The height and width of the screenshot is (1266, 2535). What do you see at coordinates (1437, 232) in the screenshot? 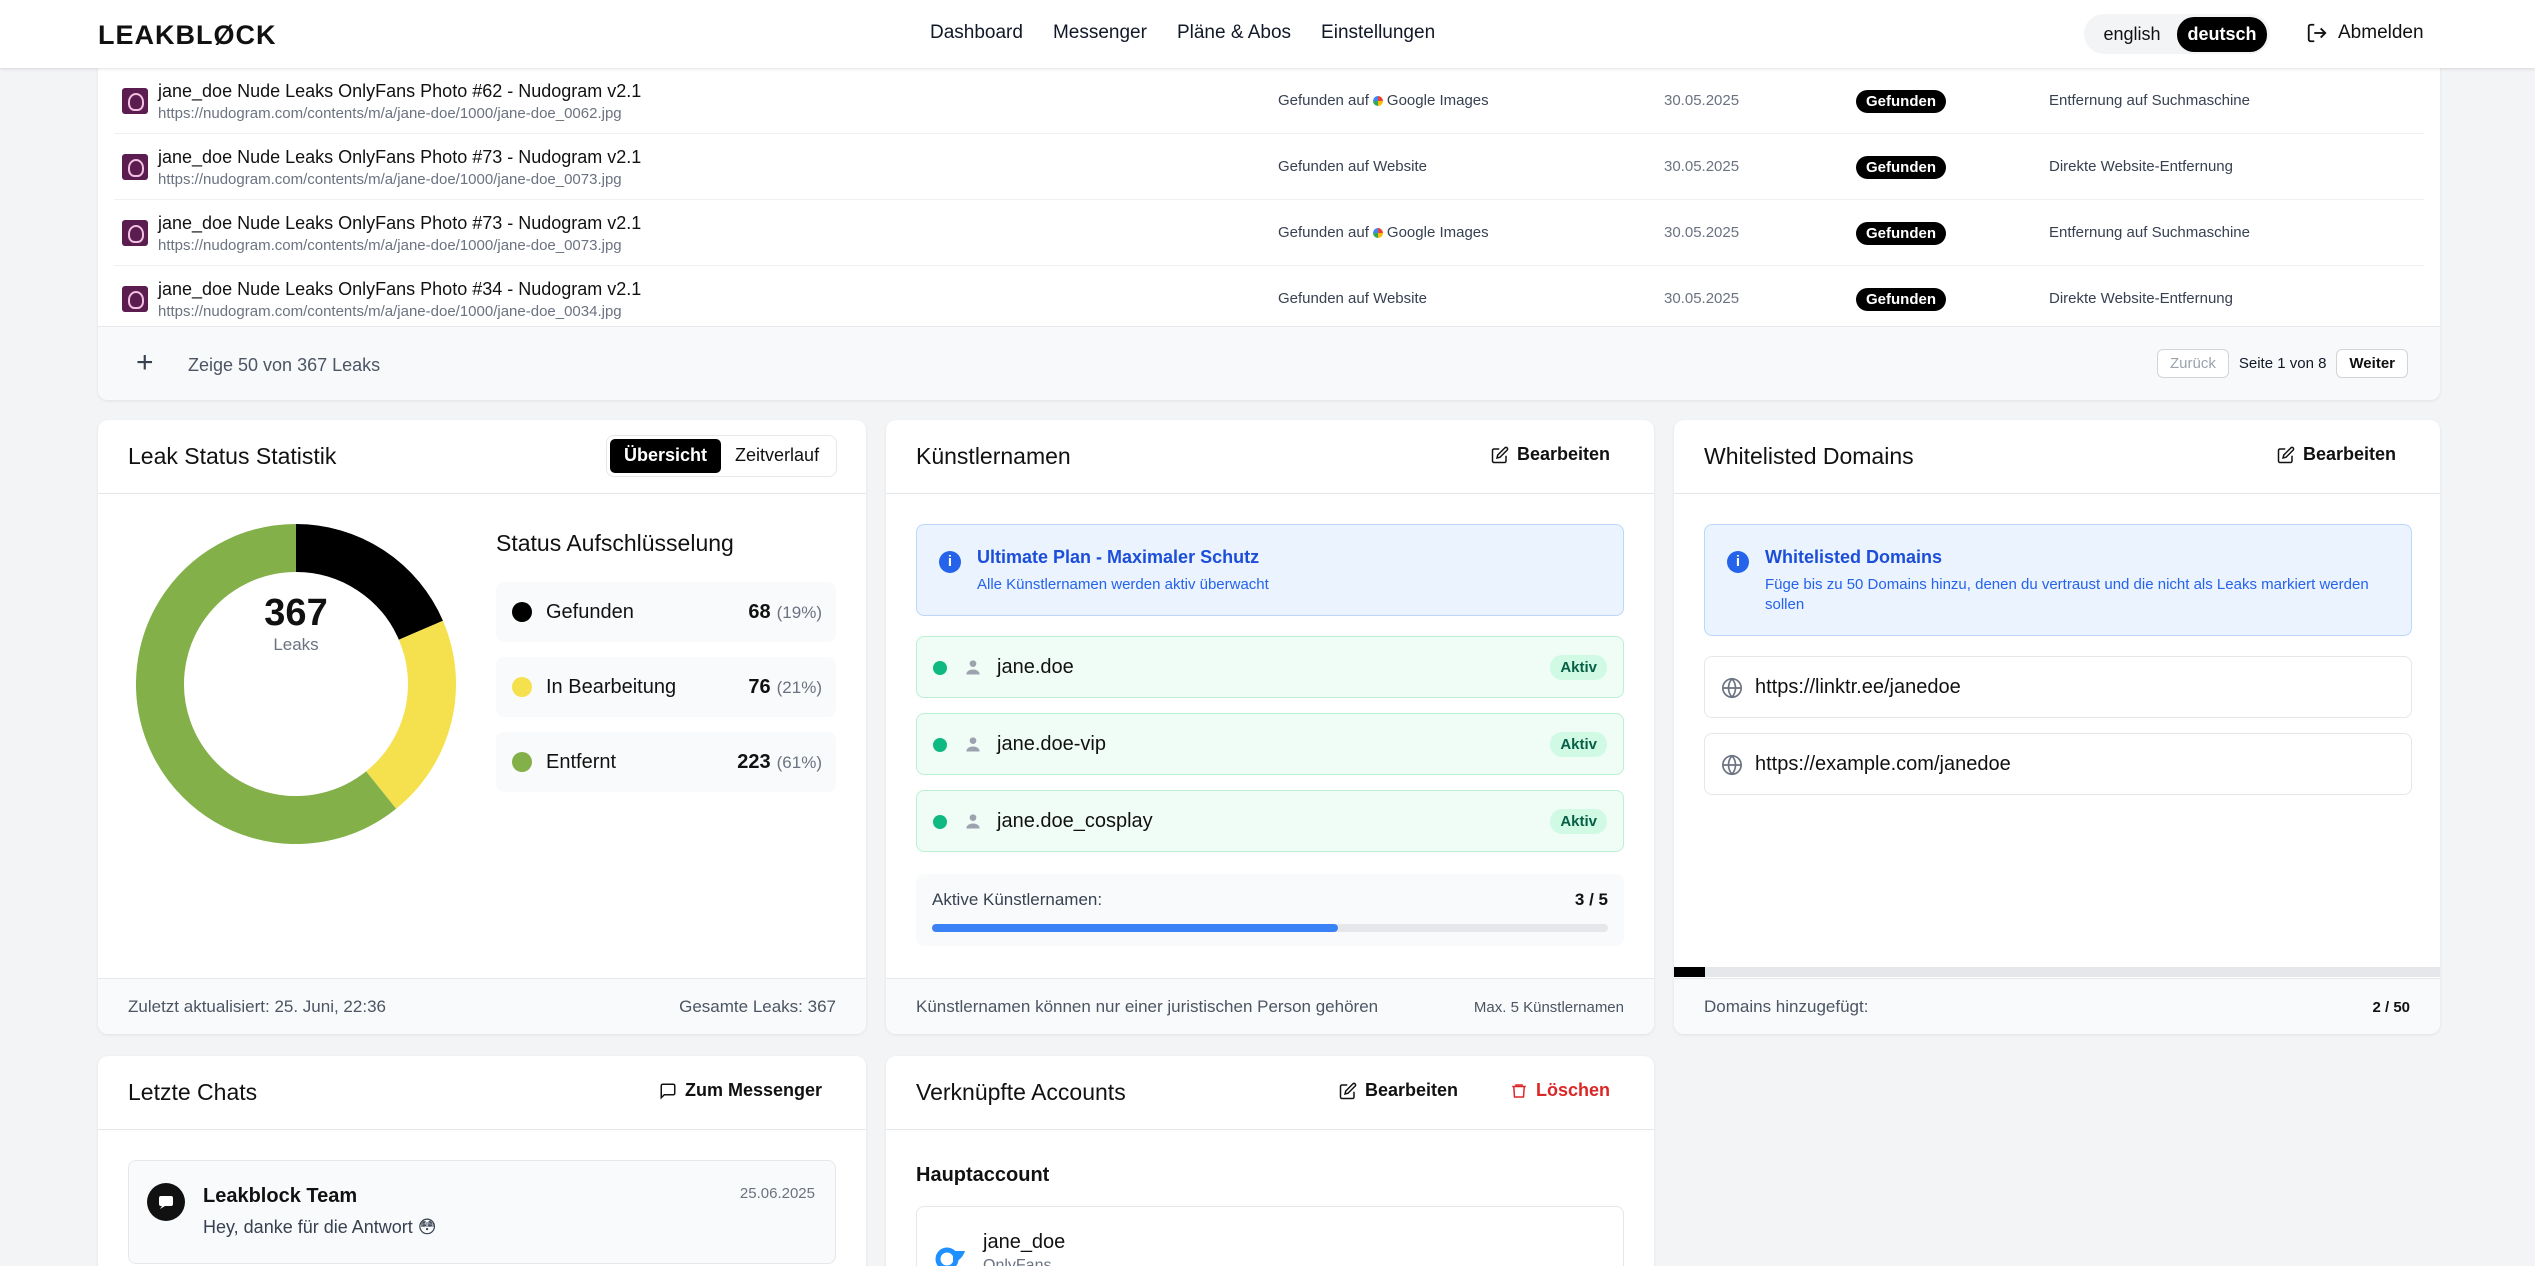
I see `found-source: Google Images` at bounding box center [1437, 232].